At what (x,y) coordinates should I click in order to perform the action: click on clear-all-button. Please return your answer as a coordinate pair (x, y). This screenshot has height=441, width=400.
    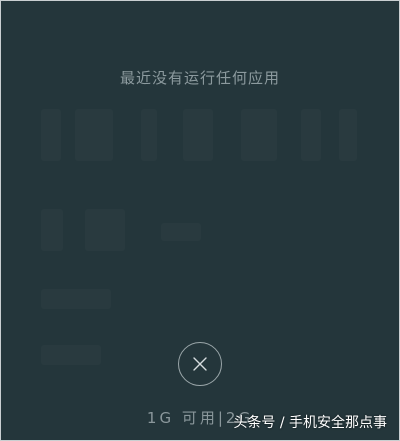
    Looking at the image, I should click on (200, 364).